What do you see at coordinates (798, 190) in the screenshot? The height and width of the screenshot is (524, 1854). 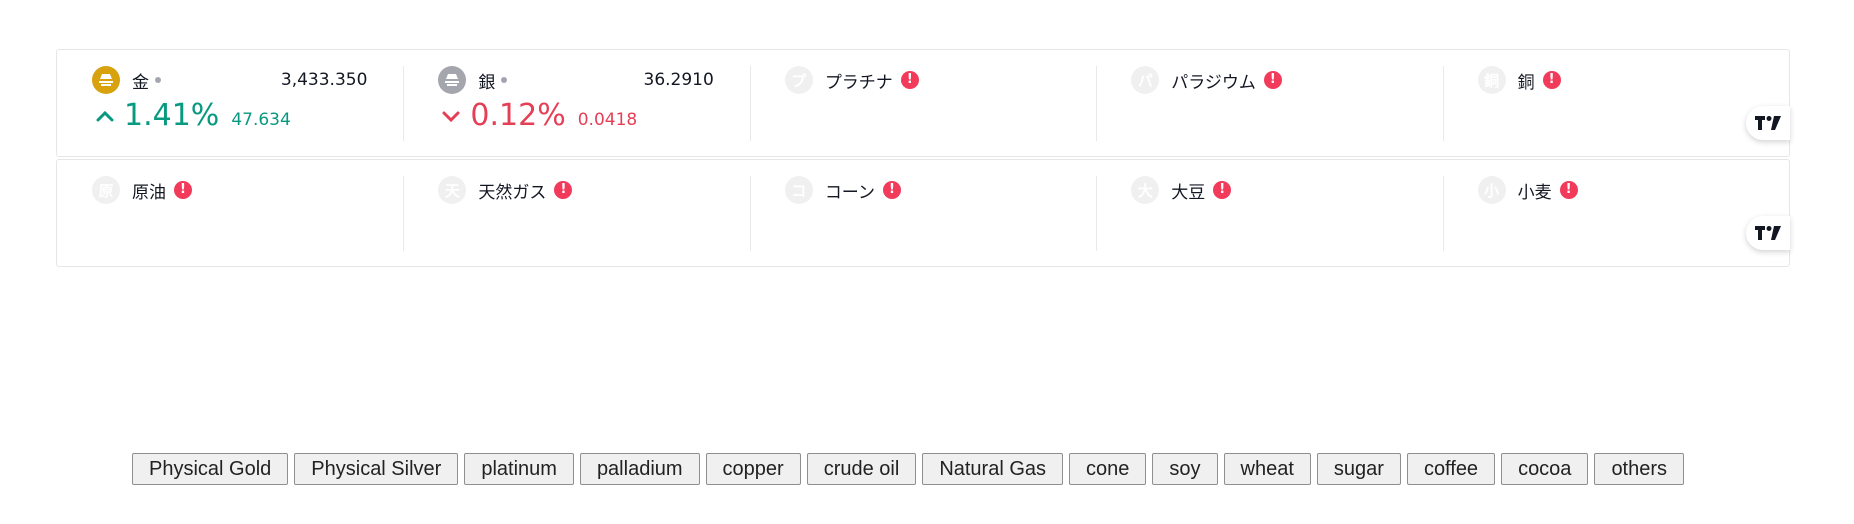 I see `symbol-letter-icon: コ` at bounding box center [798, 190].